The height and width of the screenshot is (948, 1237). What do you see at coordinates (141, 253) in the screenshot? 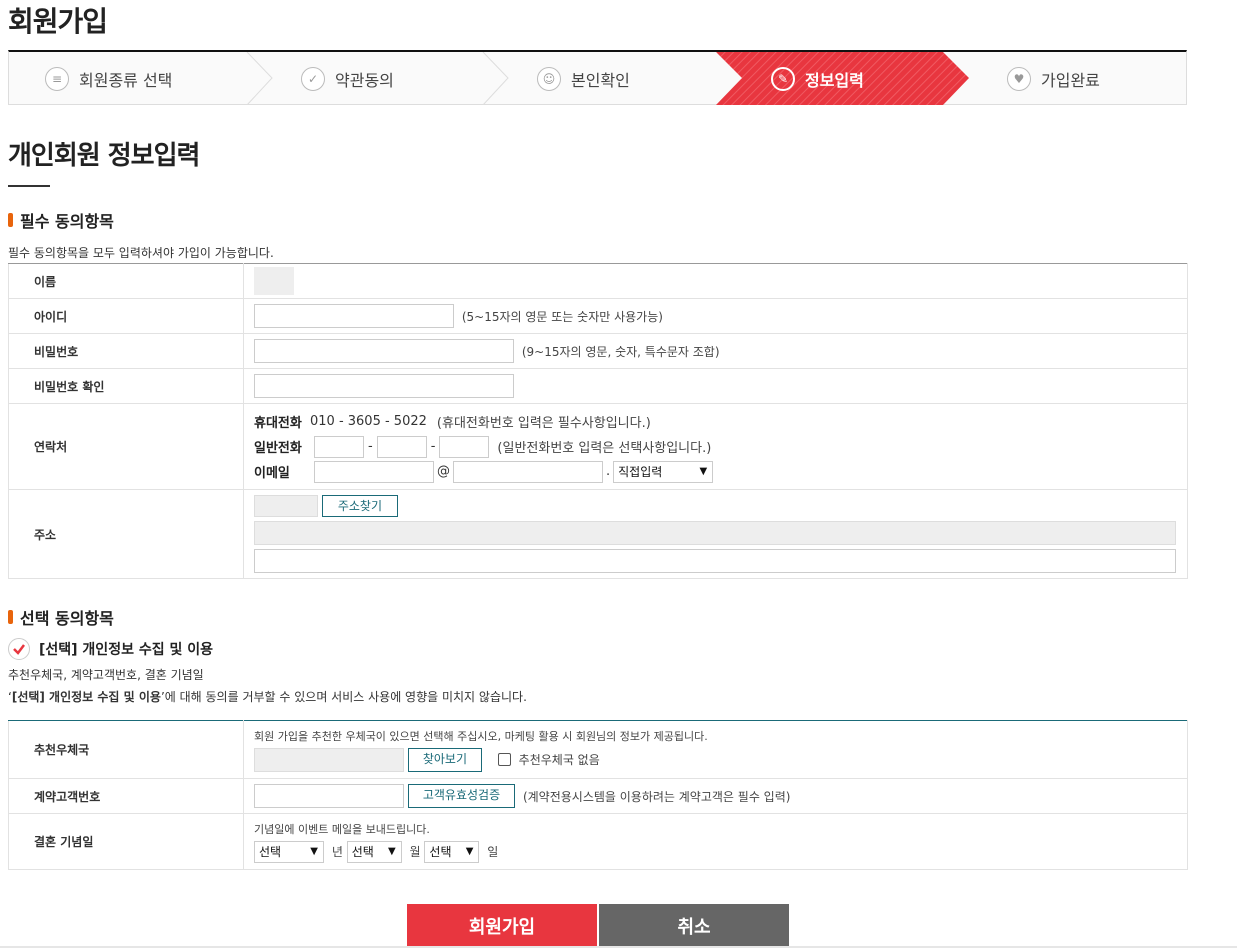
I see `required-note: 필수 동의항목을 모두 입력하셔야 가입이 가능합니다.` at bounding box center [141, 253].